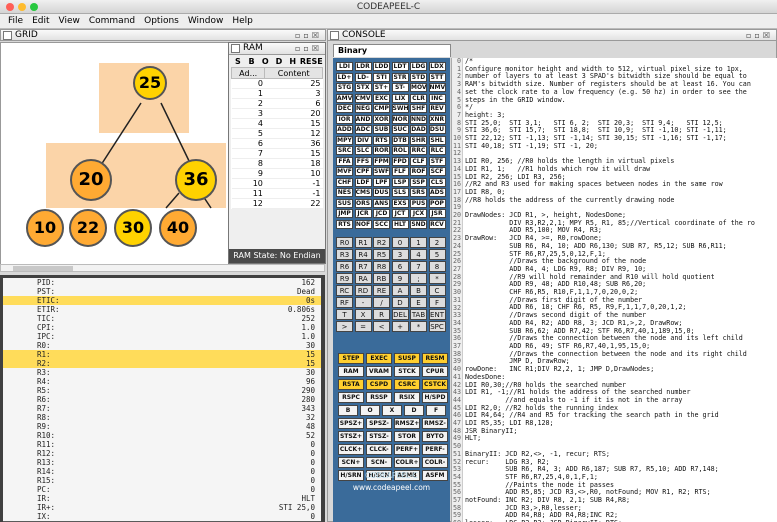 The image size is (777, 522). What do you see at coordinates (363, 171) in the screenshot?
I see `instr-key: CPF` at bounding box center [363, 171].